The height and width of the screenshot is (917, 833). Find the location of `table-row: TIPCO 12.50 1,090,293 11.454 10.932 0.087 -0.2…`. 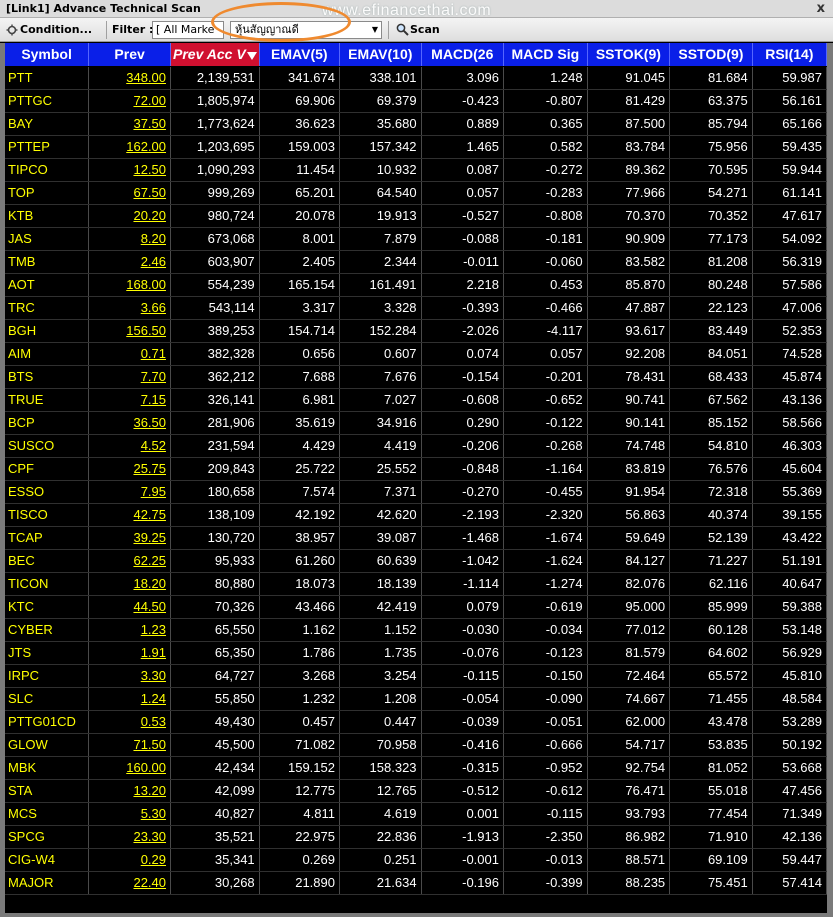

table-row: TIPCO 12.50 1,090,293 11.454 10.932 0.087 -0.2… is located at coordinates (416, 170).